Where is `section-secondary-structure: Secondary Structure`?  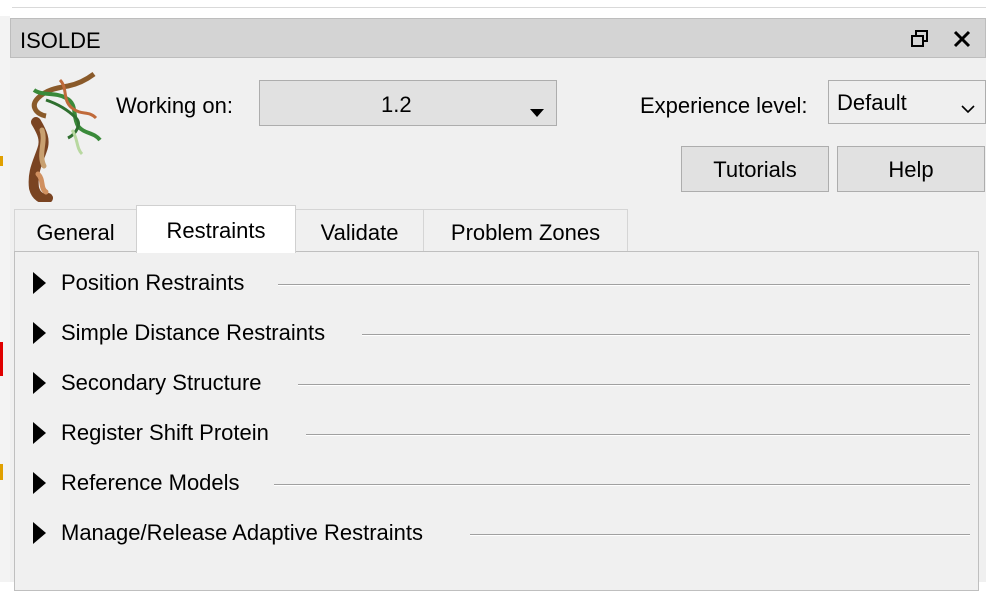 section-secondary-structure: Secondary Structure is located at coordinates (496, 384).